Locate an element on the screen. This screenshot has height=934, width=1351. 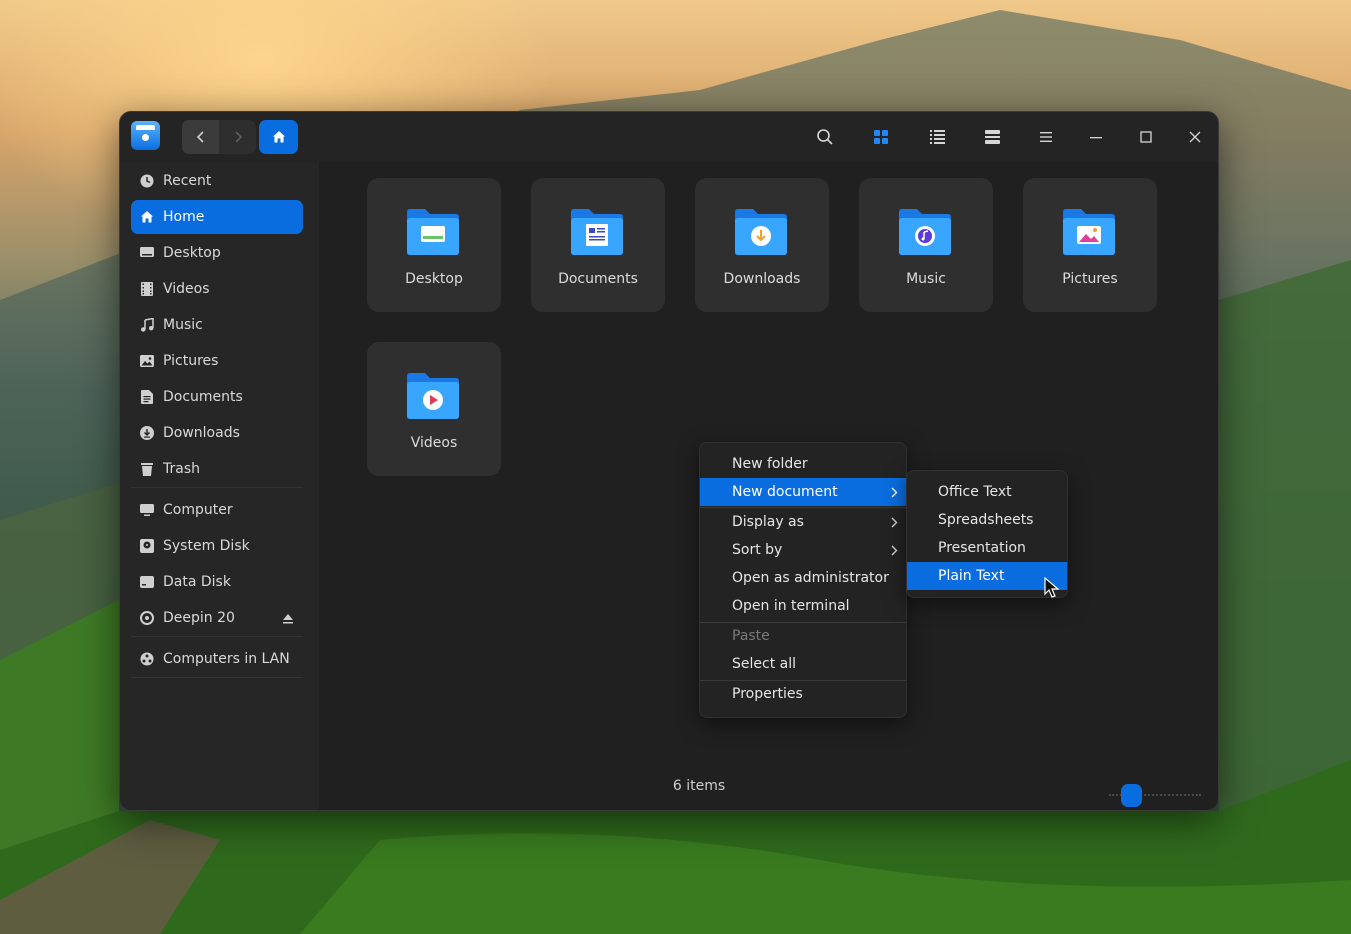
details-view-icon is located at coordinates (992, 137).